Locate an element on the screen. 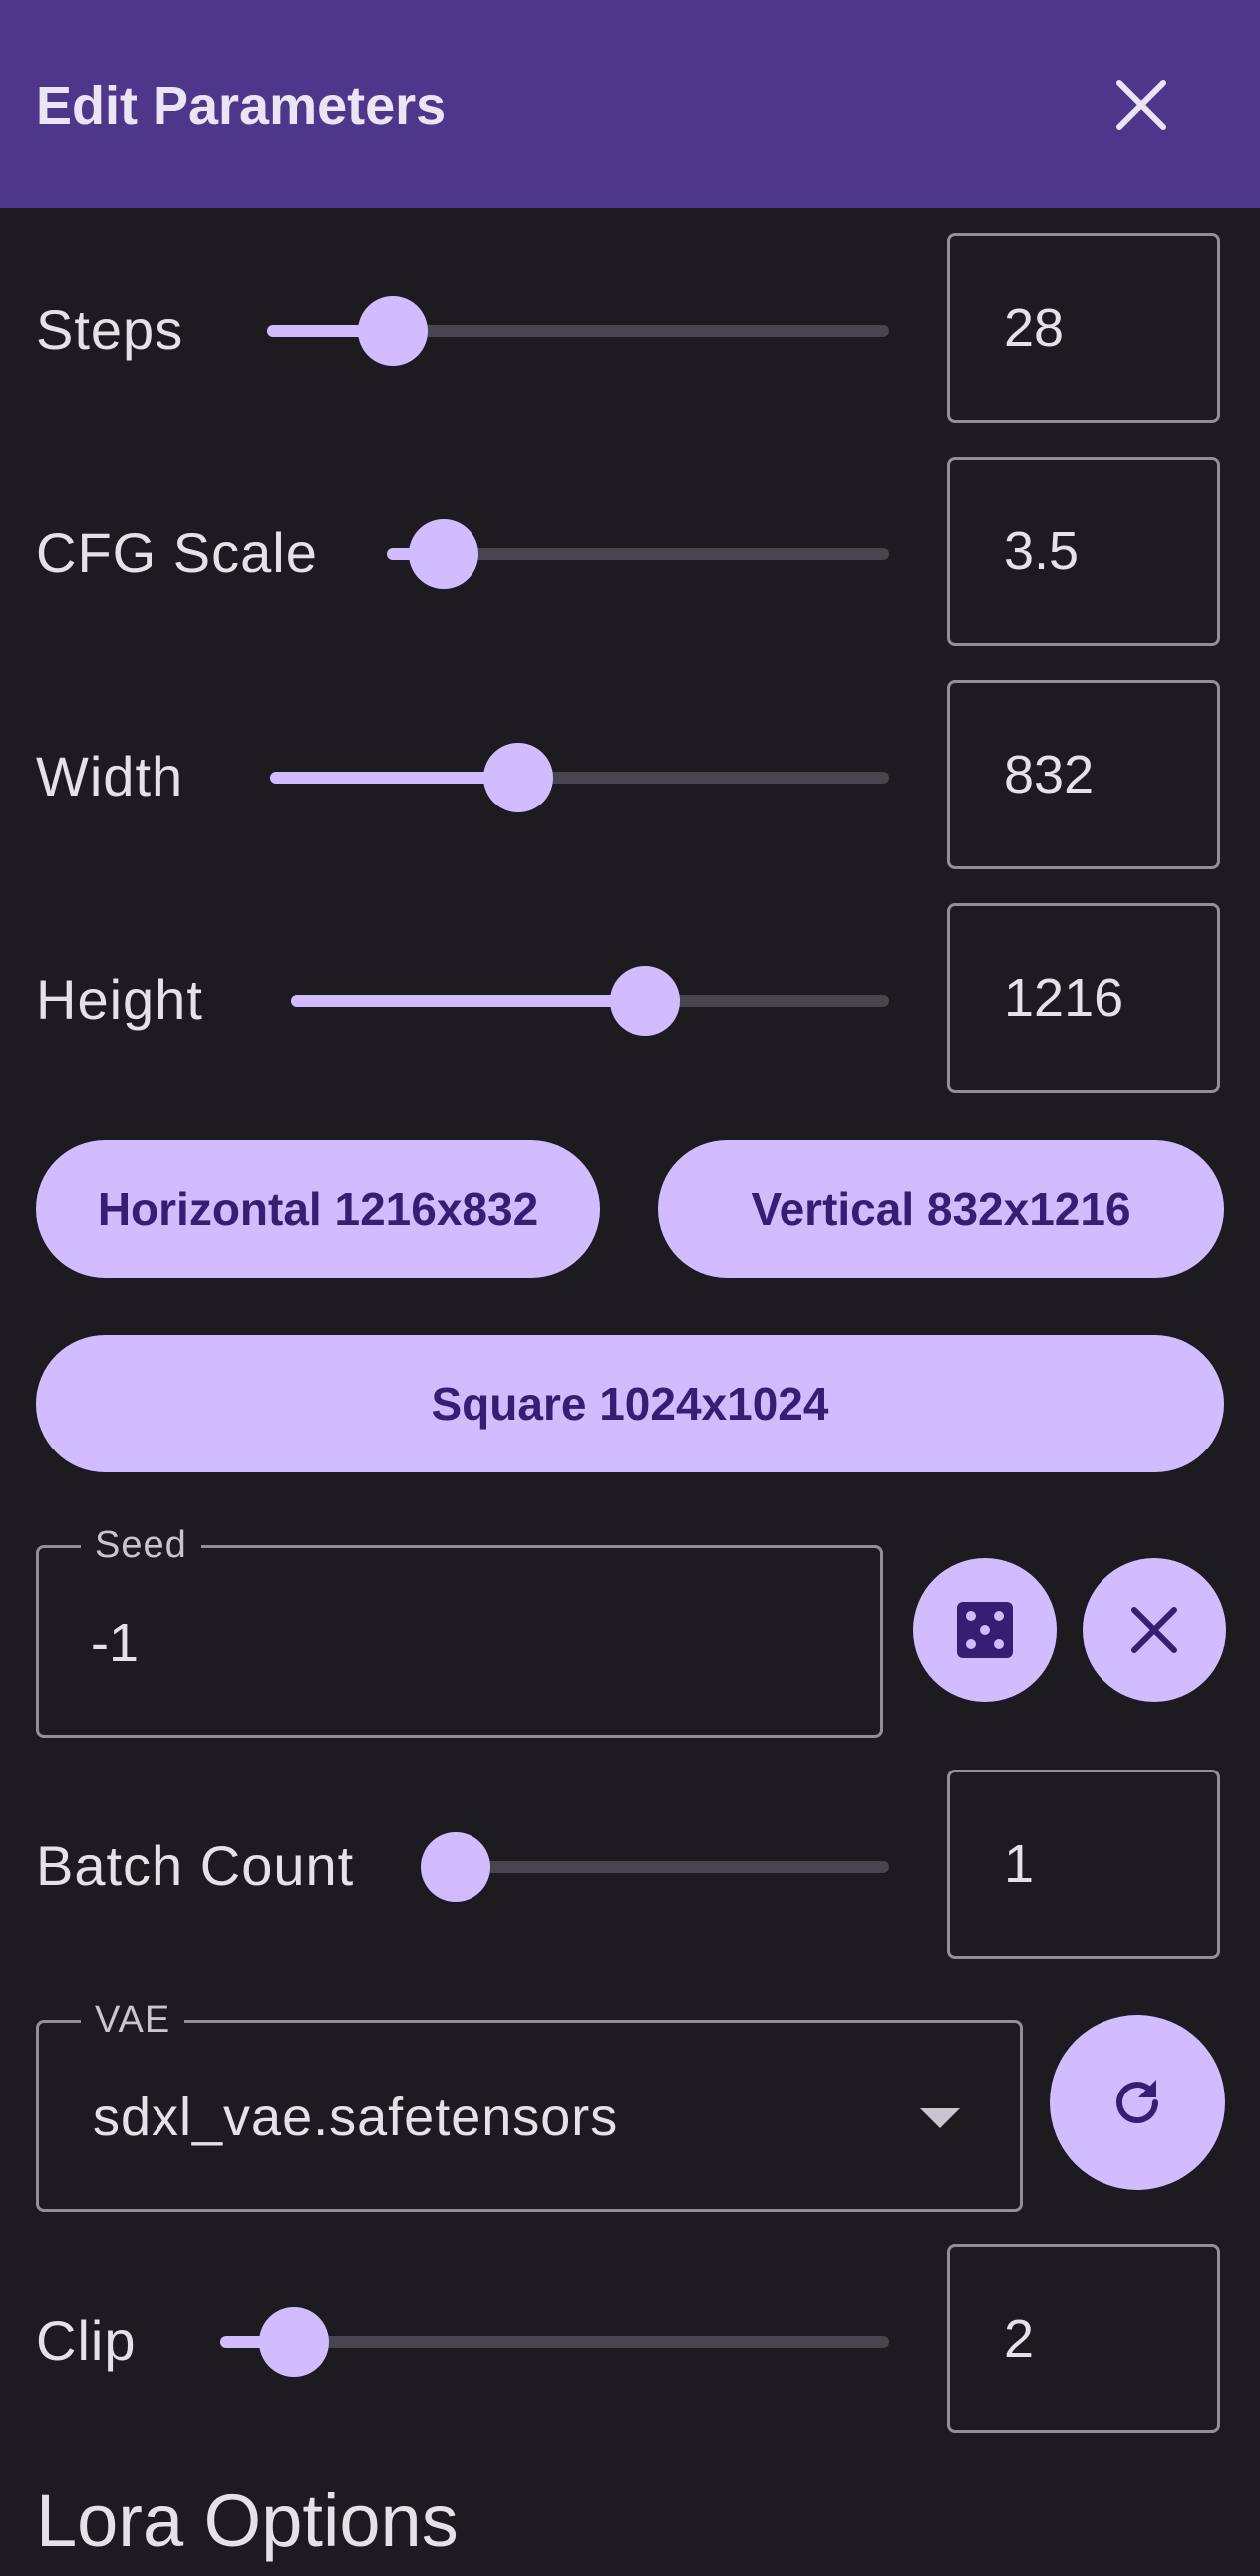  seed-field: Seed -1 is located at coordinates (459, 1630).